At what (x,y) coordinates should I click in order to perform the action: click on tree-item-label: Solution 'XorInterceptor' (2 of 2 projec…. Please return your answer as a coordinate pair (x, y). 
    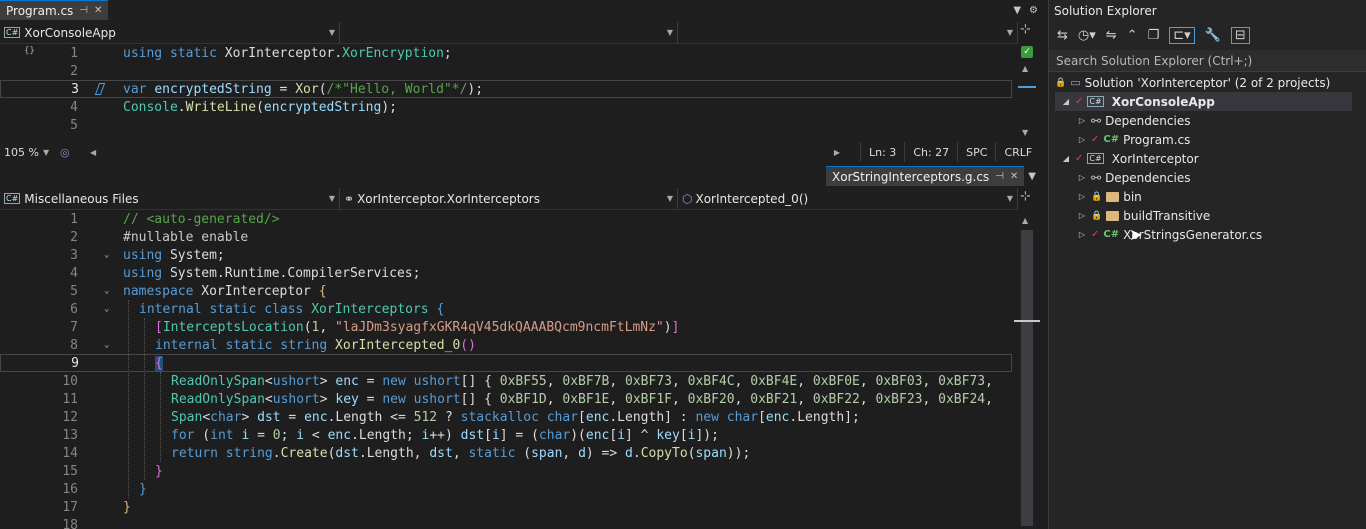
    Looking at the image, I should click on (1207, 82).